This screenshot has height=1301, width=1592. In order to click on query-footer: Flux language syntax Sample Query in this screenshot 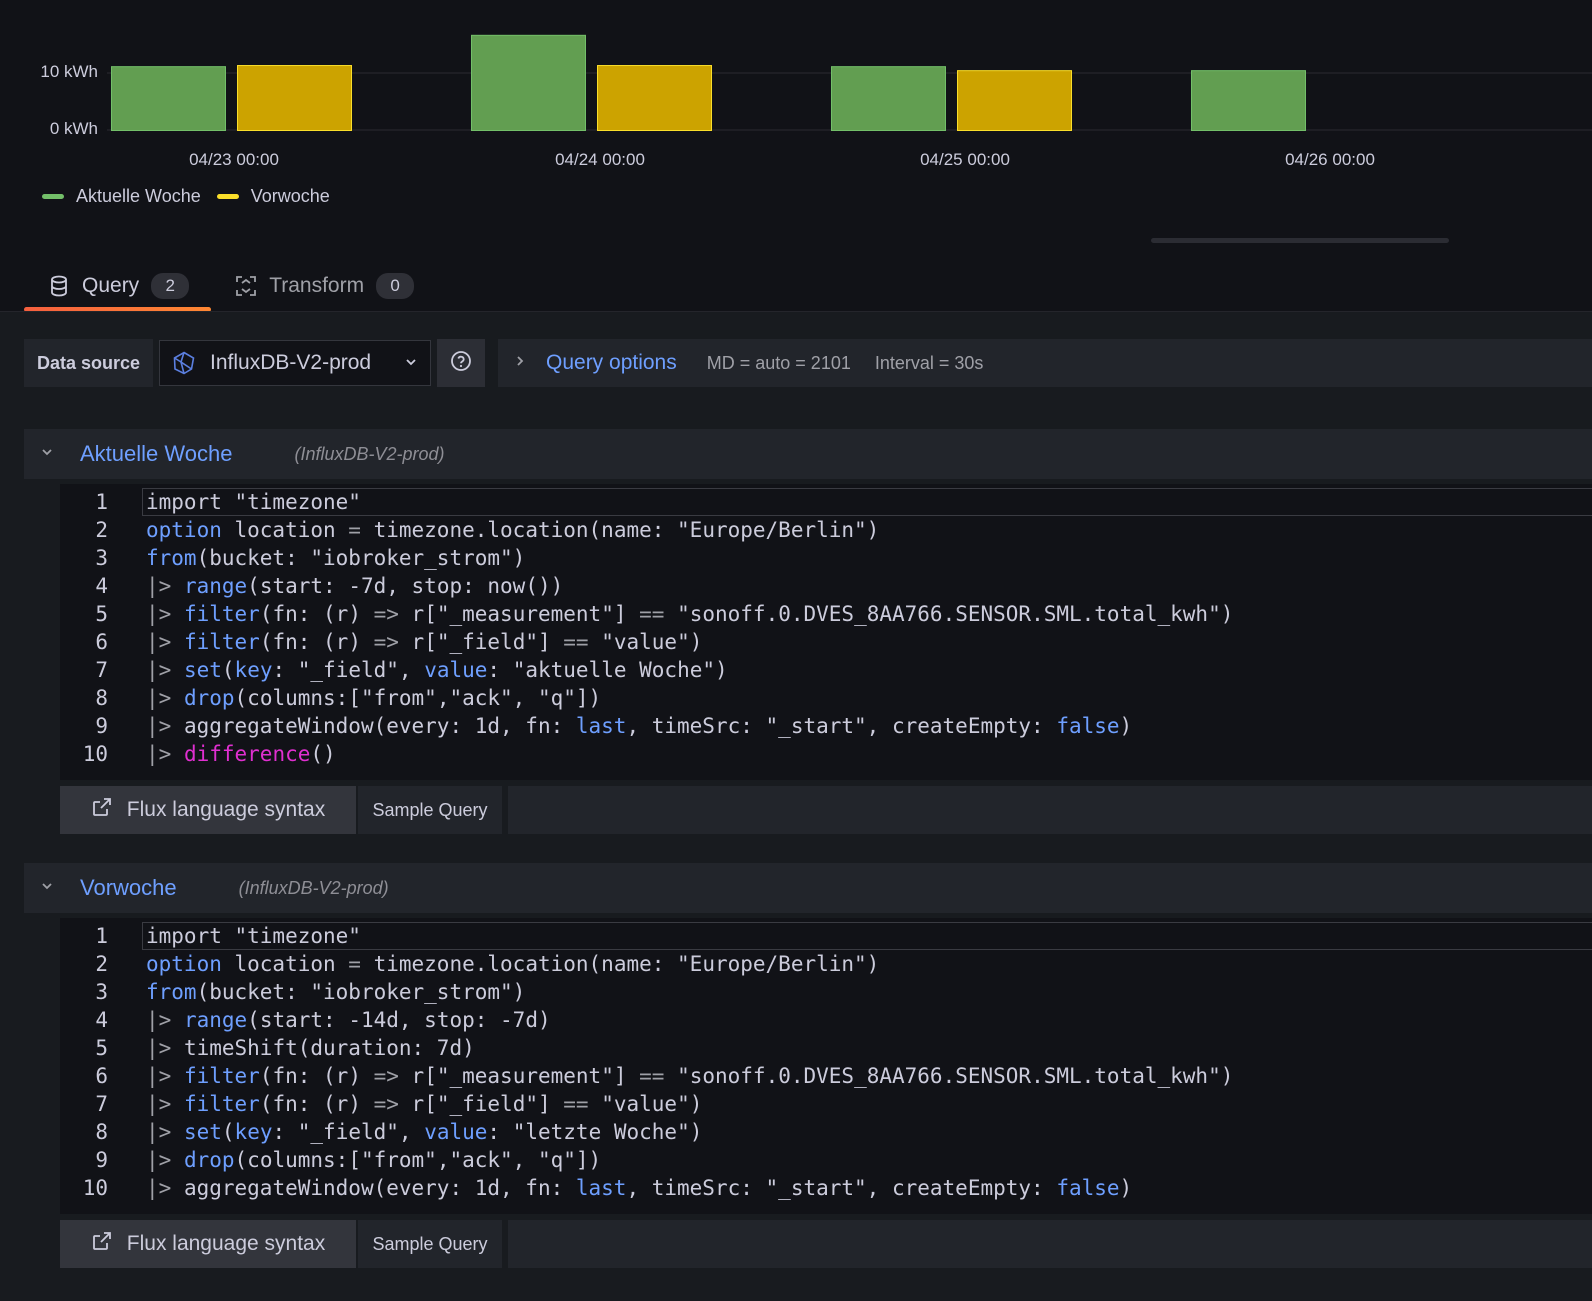, I will do `click(826, 1244)`.